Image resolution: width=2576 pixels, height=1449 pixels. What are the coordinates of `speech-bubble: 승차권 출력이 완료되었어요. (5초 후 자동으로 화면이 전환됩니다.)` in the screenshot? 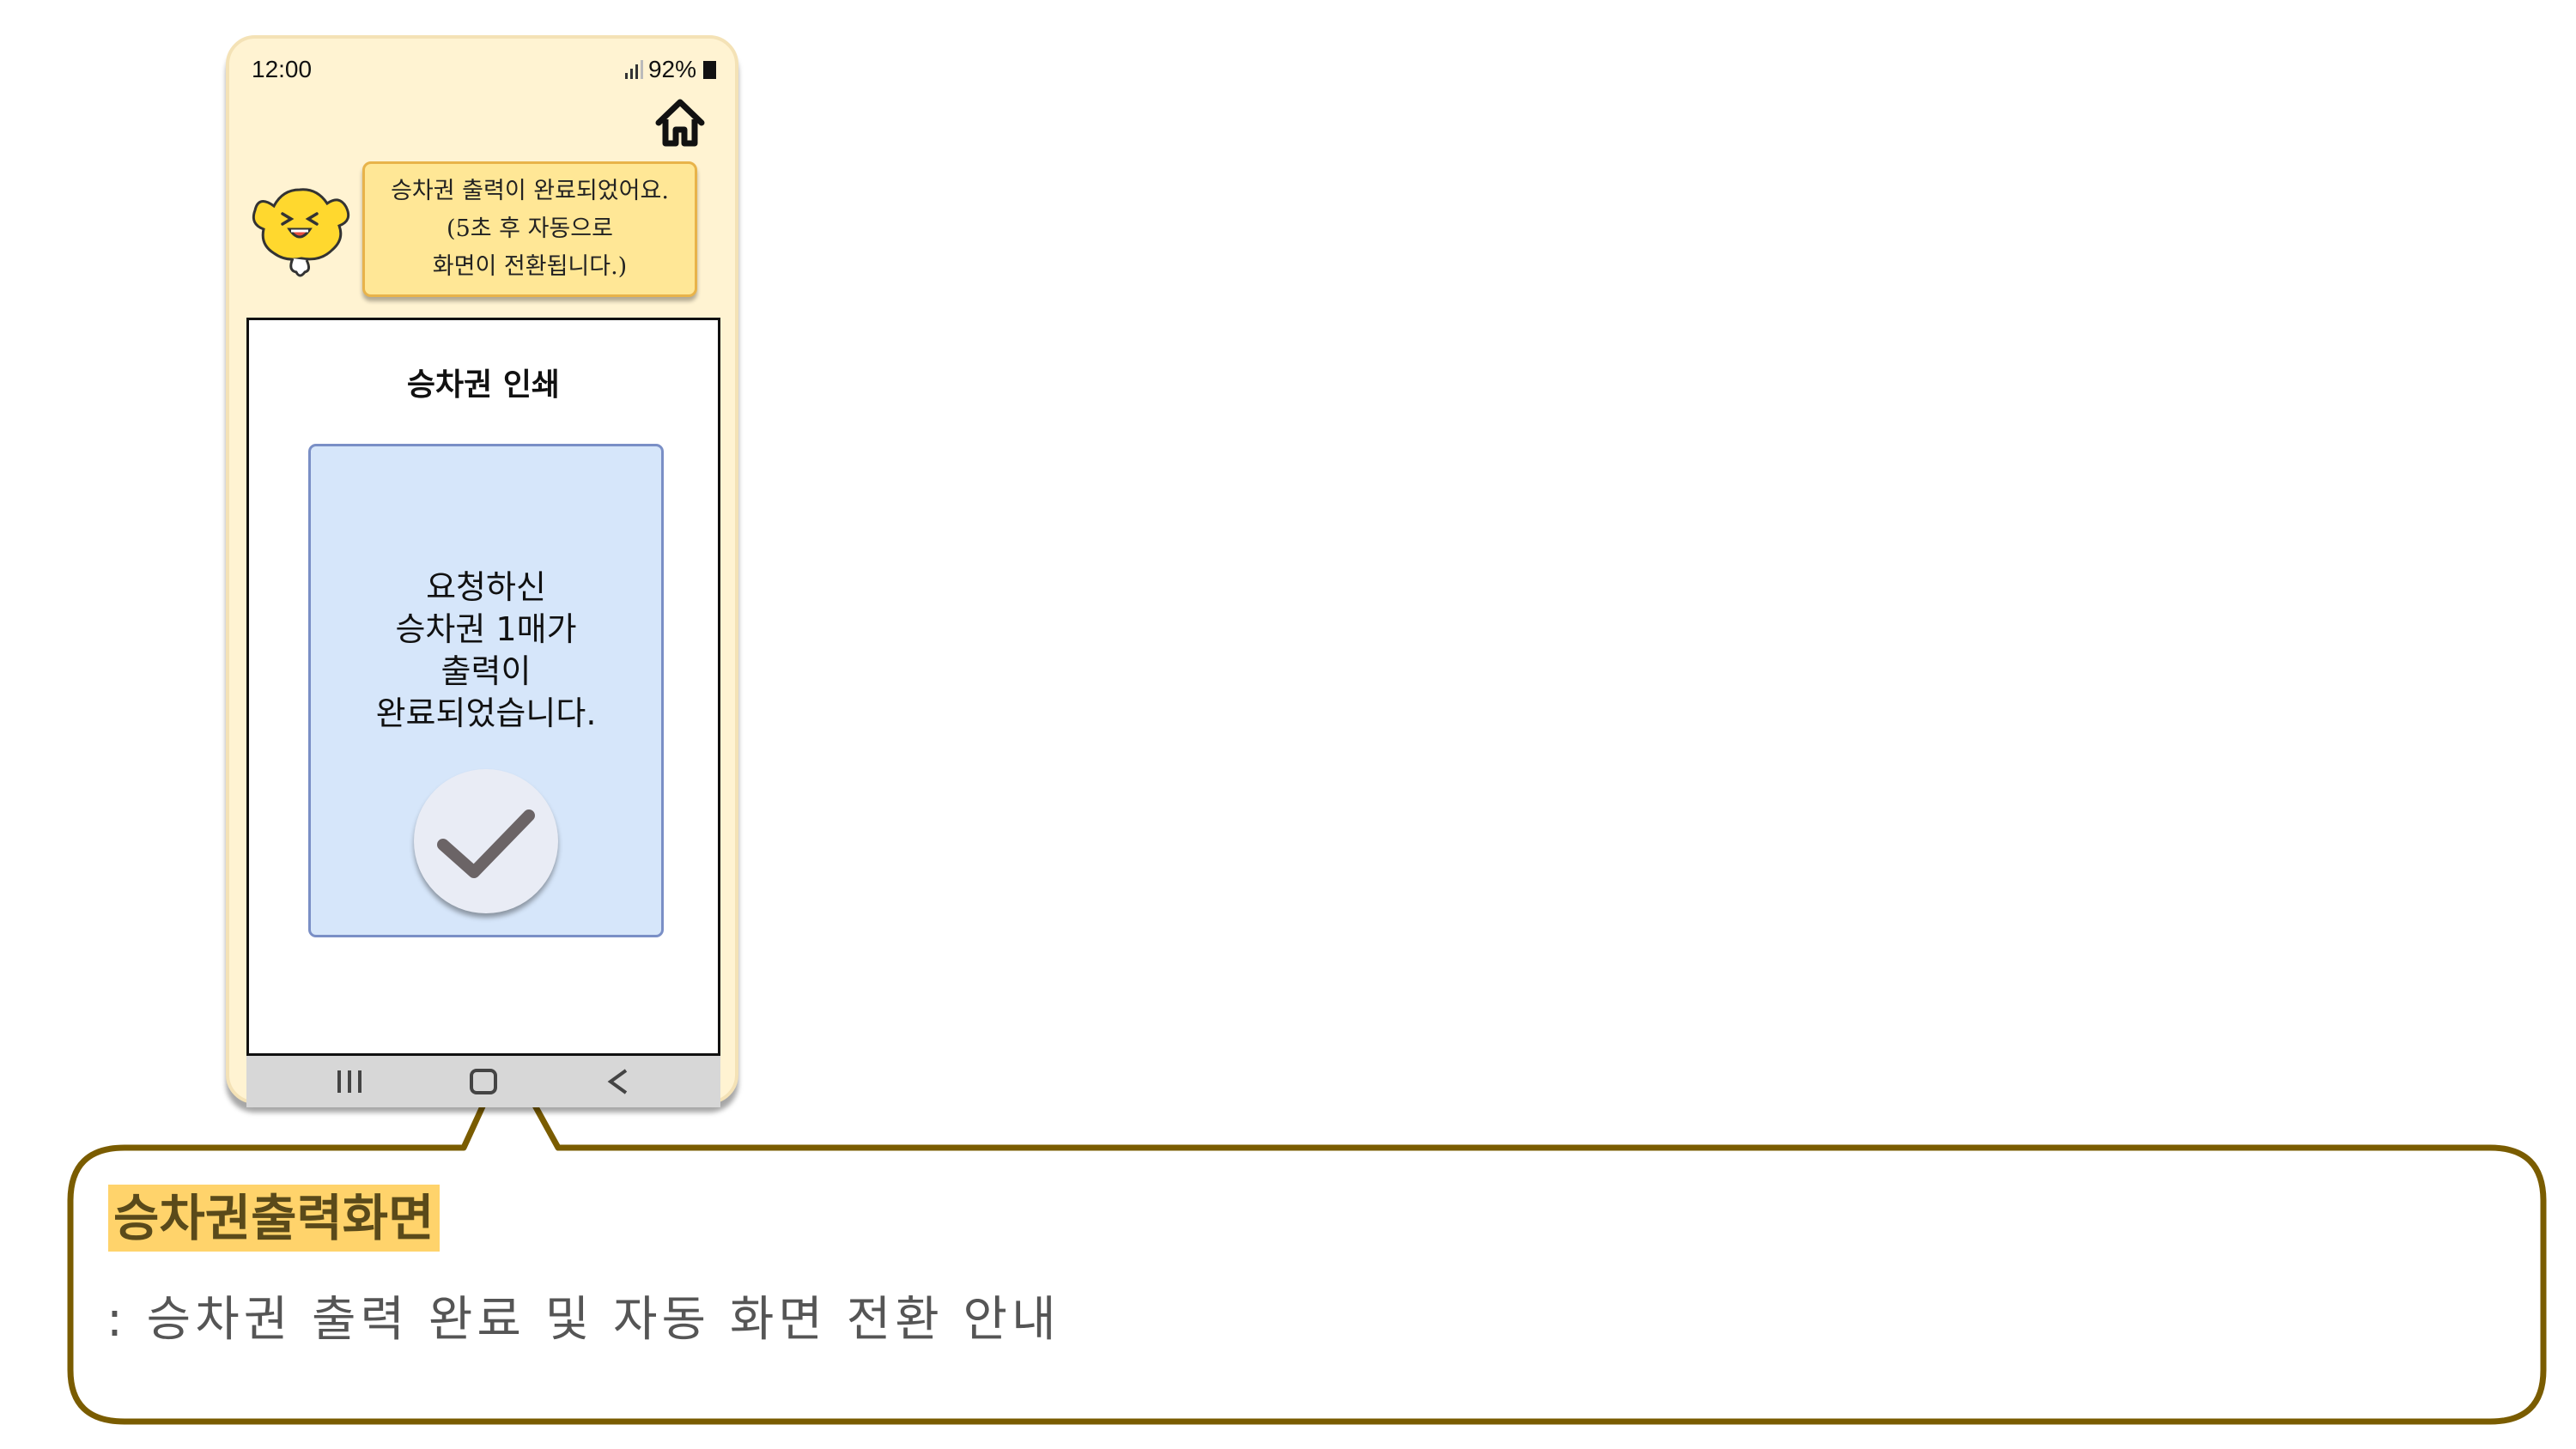 It's located at (530, 229).